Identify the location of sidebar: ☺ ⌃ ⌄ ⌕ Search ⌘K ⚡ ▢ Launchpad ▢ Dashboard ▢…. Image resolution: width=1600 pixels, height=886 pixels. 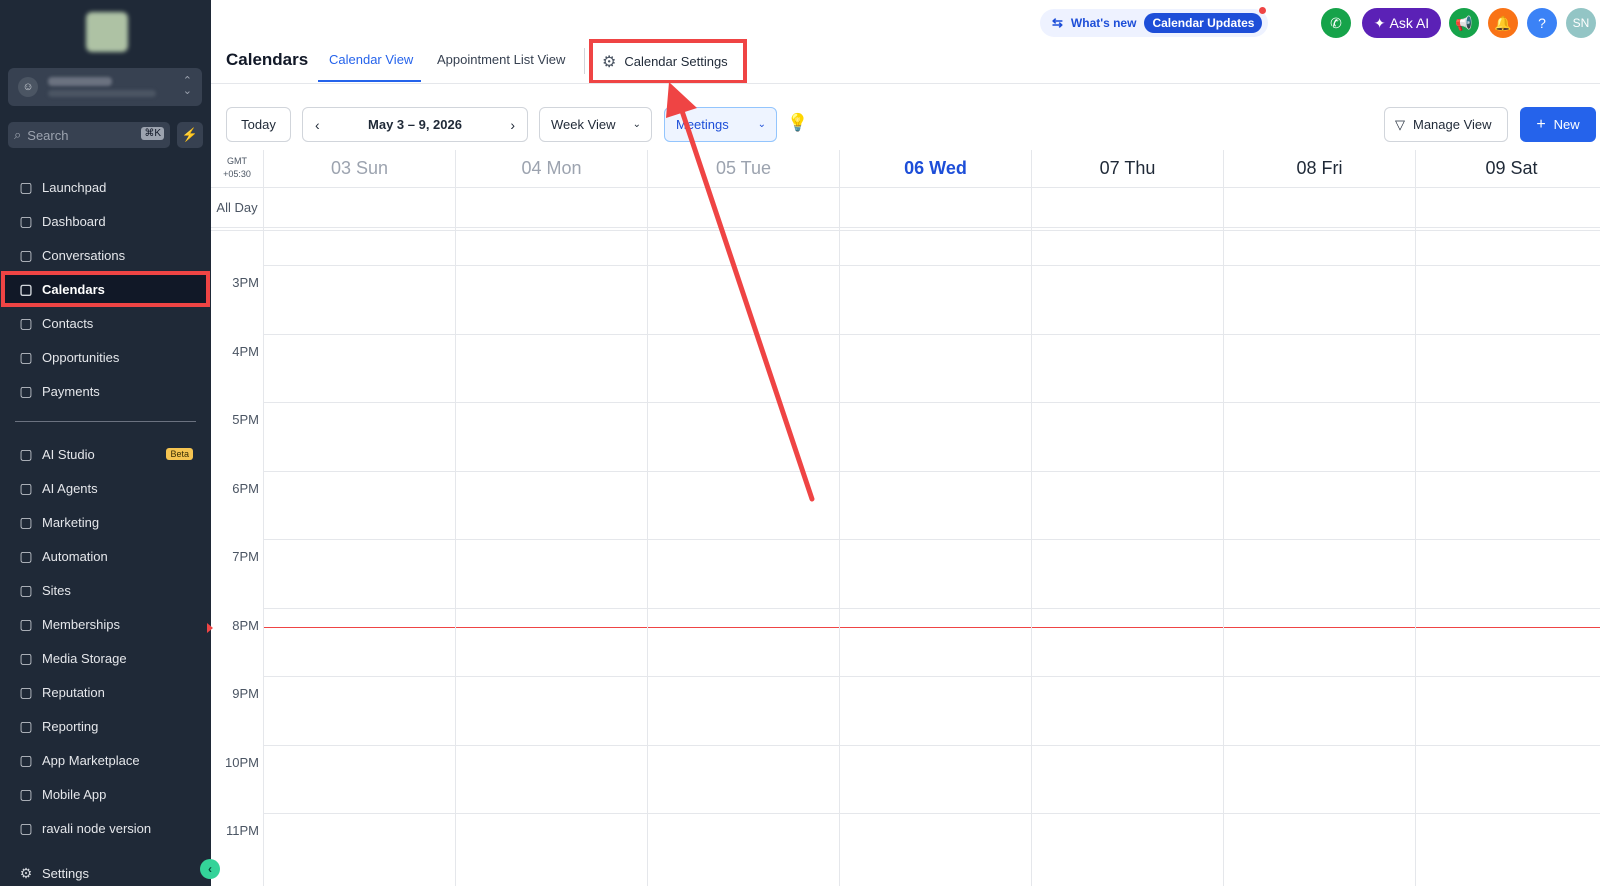
(110, 443).